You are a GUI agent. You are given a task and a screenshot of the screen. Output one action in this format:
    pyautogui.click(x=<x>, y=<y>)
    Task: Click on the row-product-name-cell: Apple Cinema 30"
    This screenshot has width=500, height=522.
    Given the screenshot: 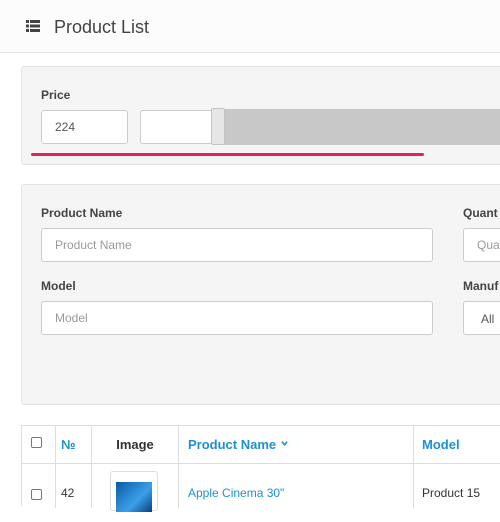 What is the action you would take?
    pyautogui.click(x=296, y=486)
    